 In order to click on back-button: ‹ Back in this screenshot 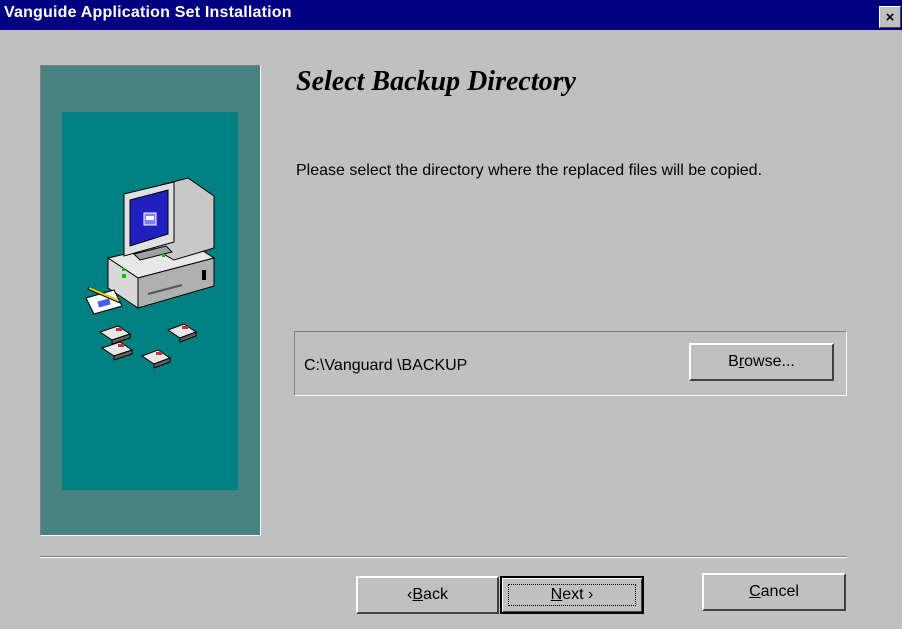, I will do `click(427, 595)`.